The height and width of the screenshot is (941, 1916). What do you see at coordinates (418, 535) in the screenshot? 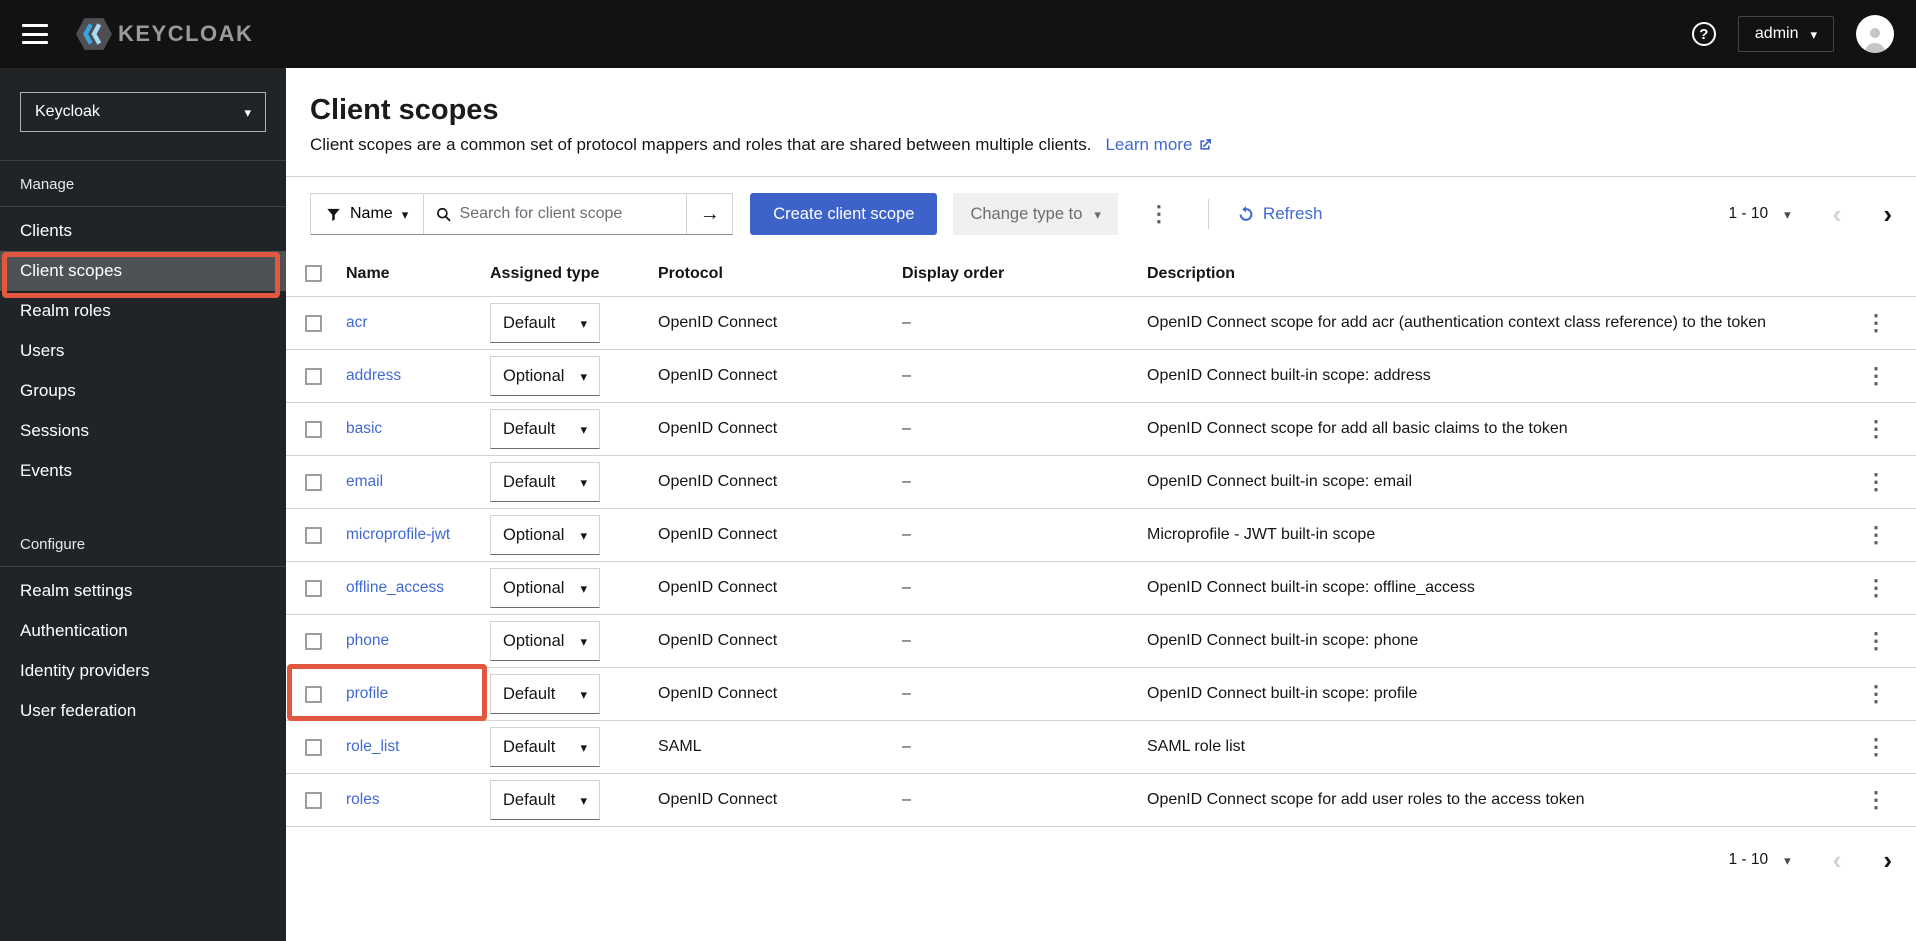
I see `scope-name-link: microprofile-jwt` at bounding box center [418, 535].